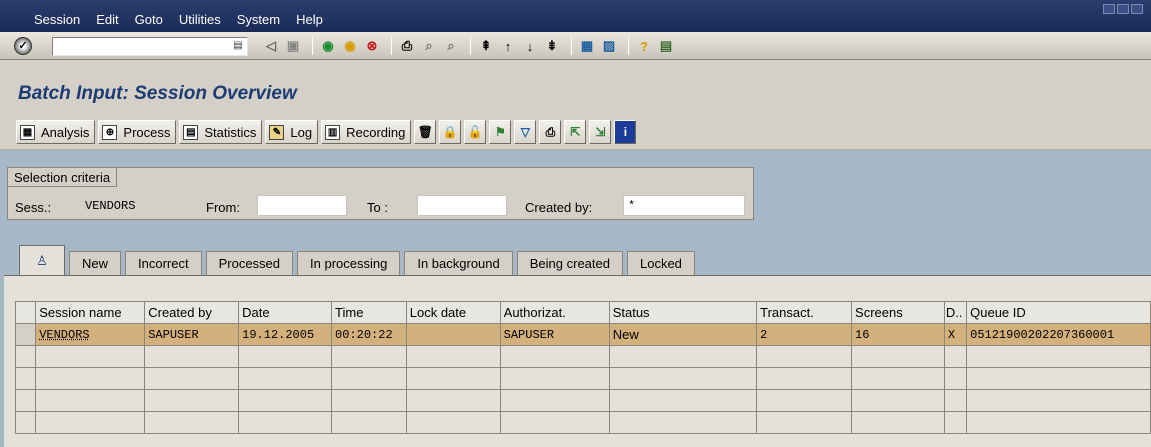  Describe the element at coordinates (525, 132) in the screenshot. I see `filter-icon: ▽` at that location.